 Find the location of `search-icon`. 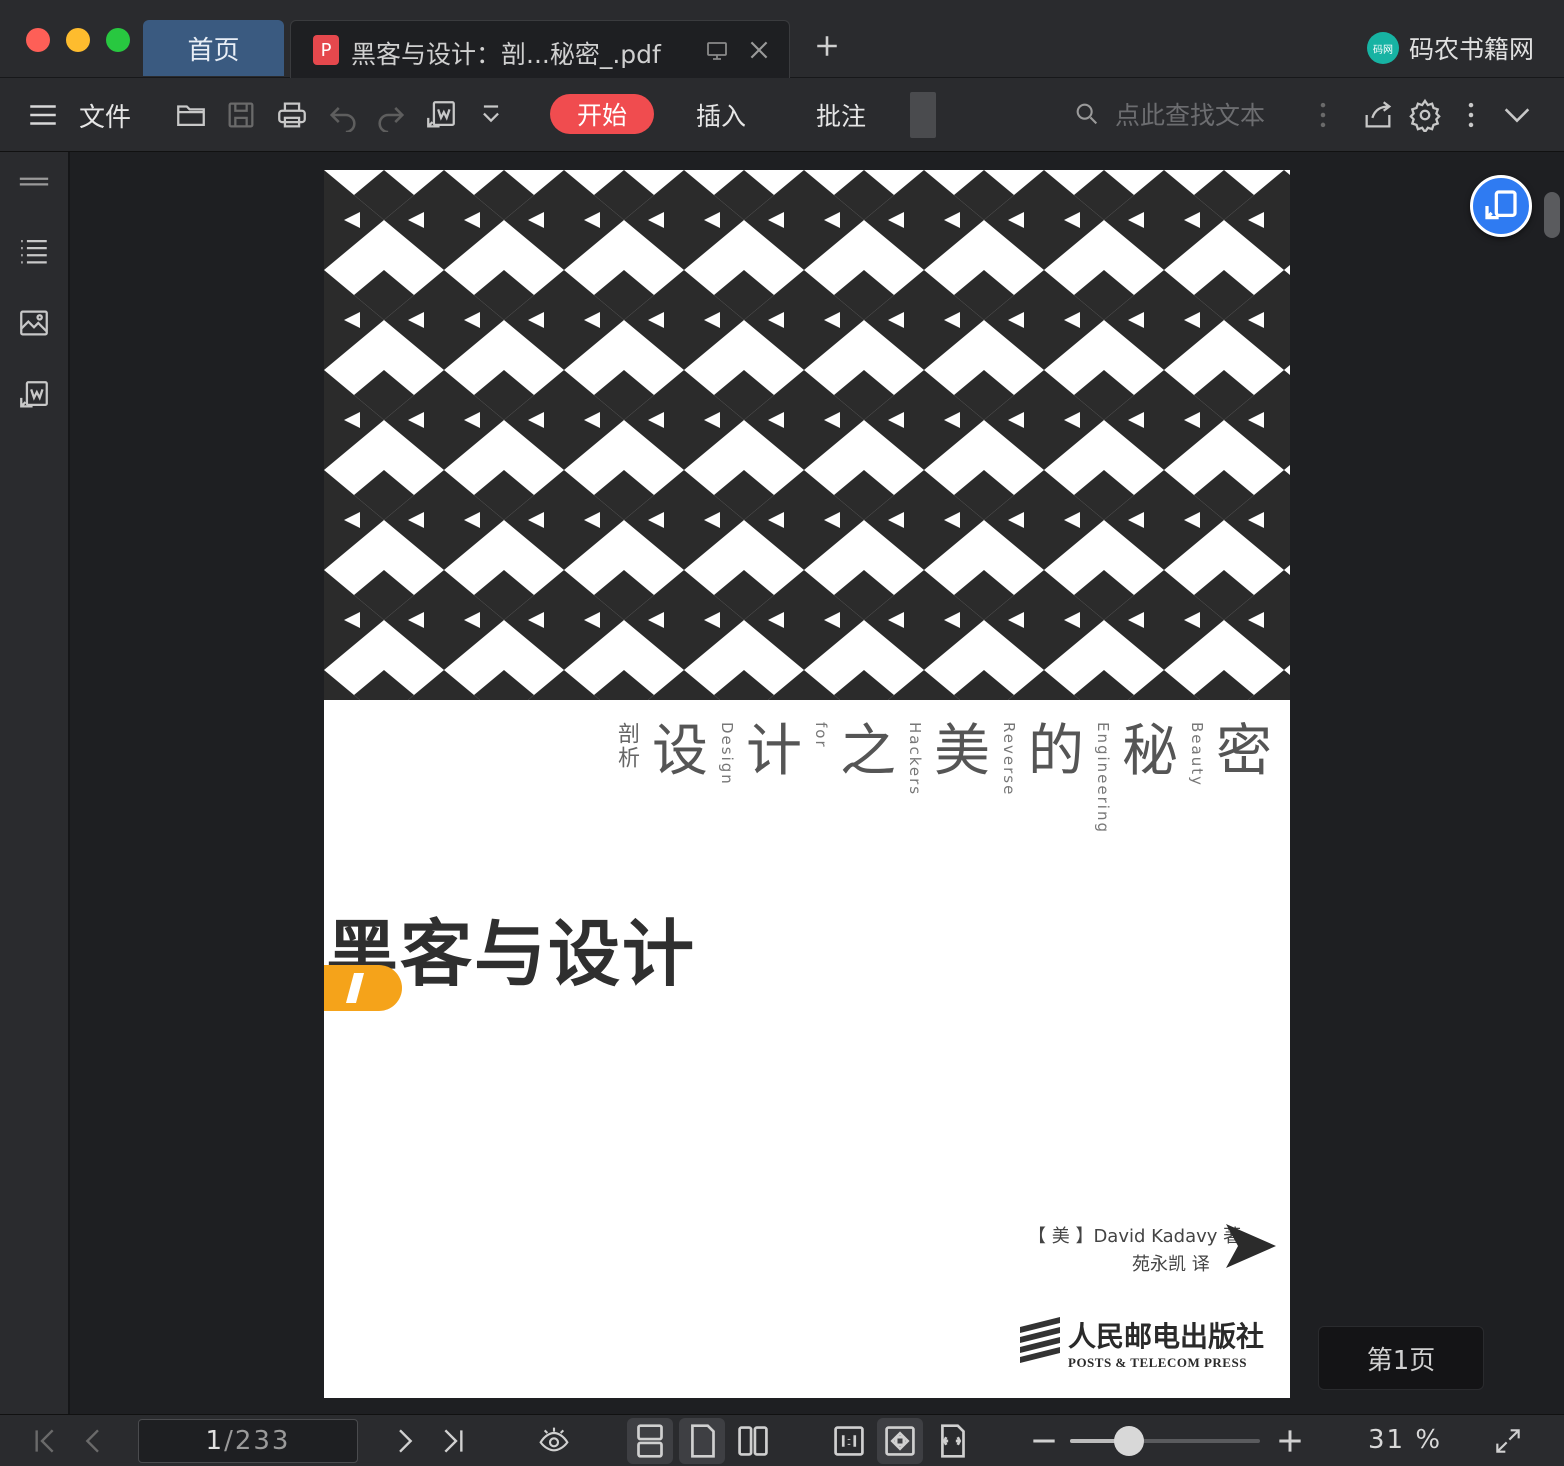

search-icon is located at coordinates (1087, 114).